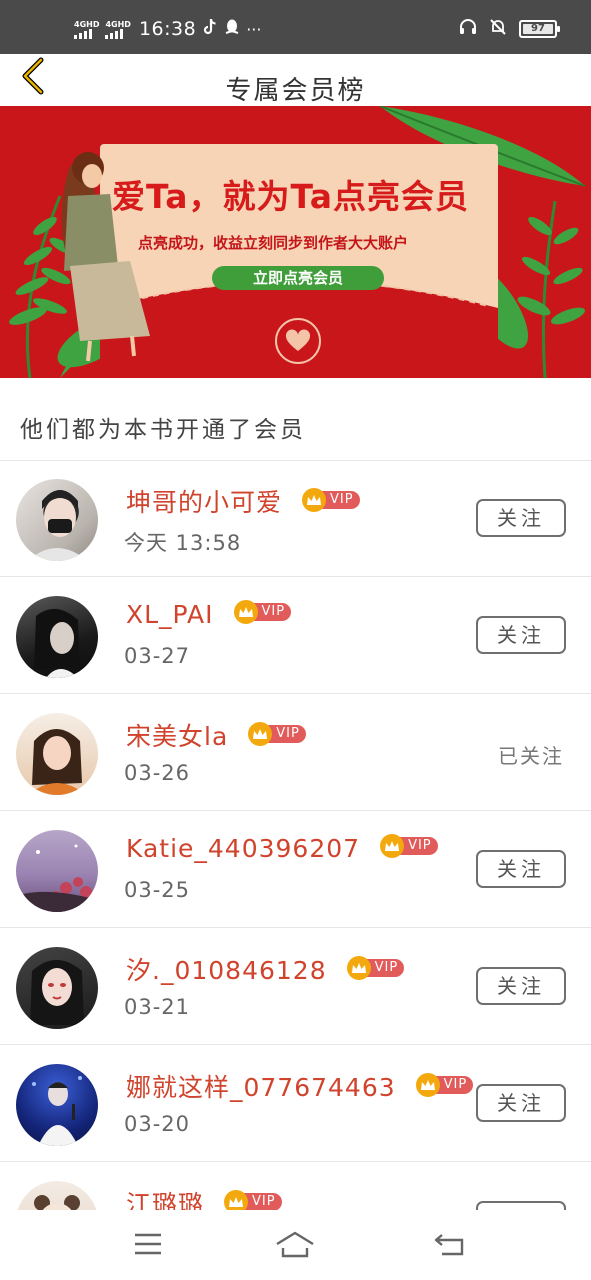 This screenshot has width=591, height=1280. I want to click on status-left: 4GHD 4GHD 16:38 ···, so click(167, 29).